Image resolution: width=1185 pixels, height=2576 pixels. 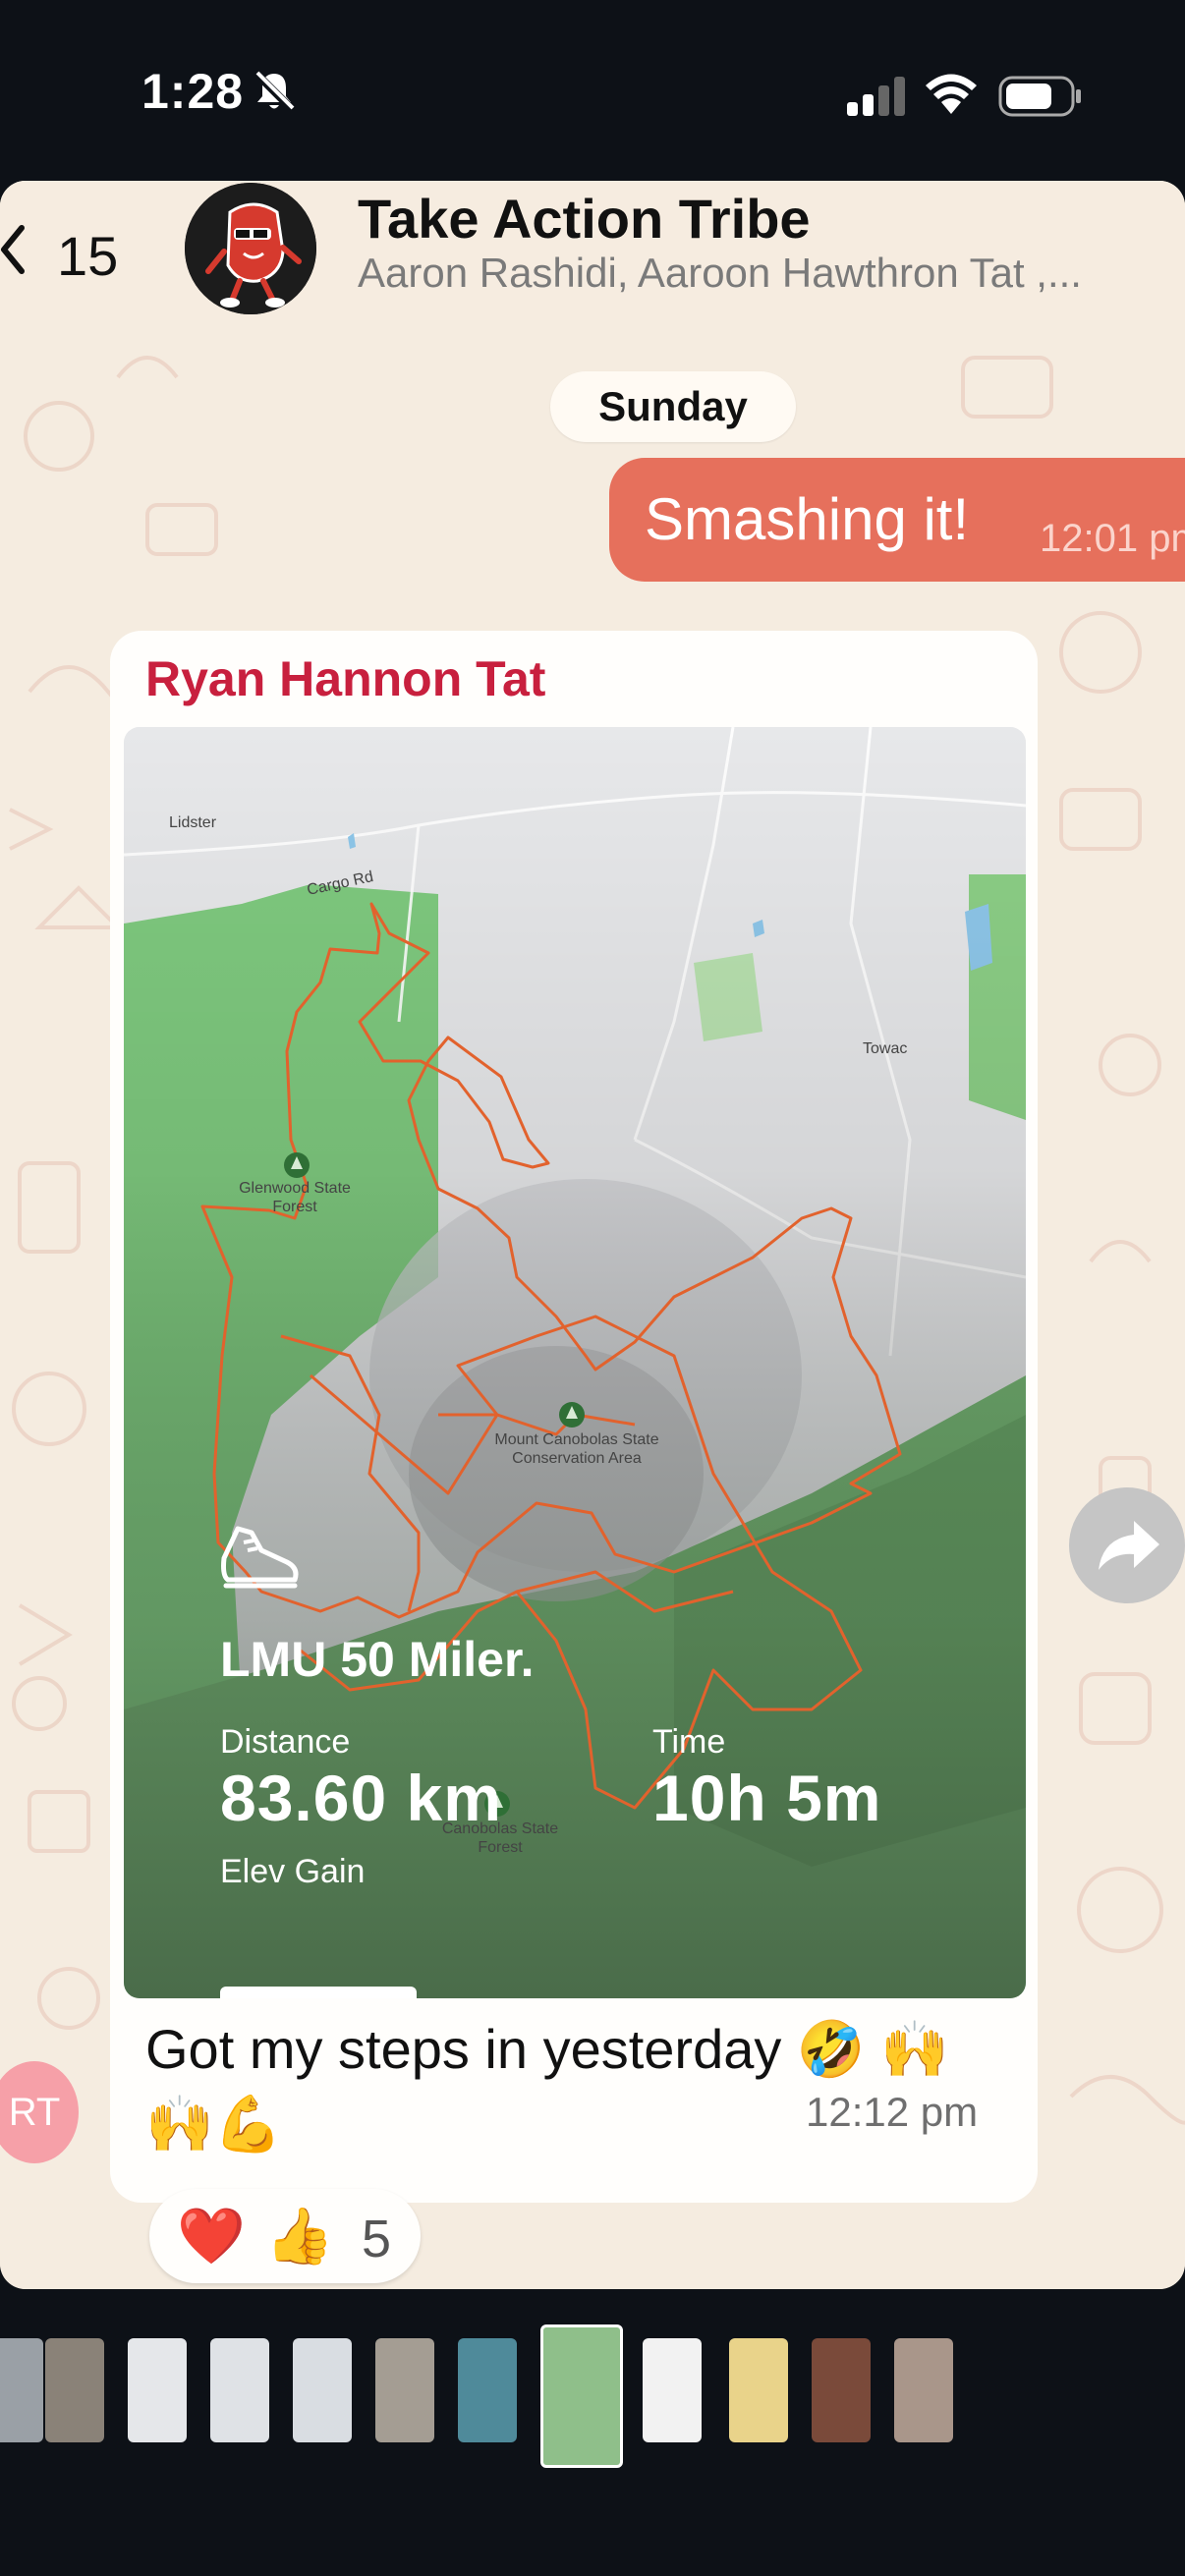 I want to click on time-value: 10h 5m, so click(x=767, y=1798).